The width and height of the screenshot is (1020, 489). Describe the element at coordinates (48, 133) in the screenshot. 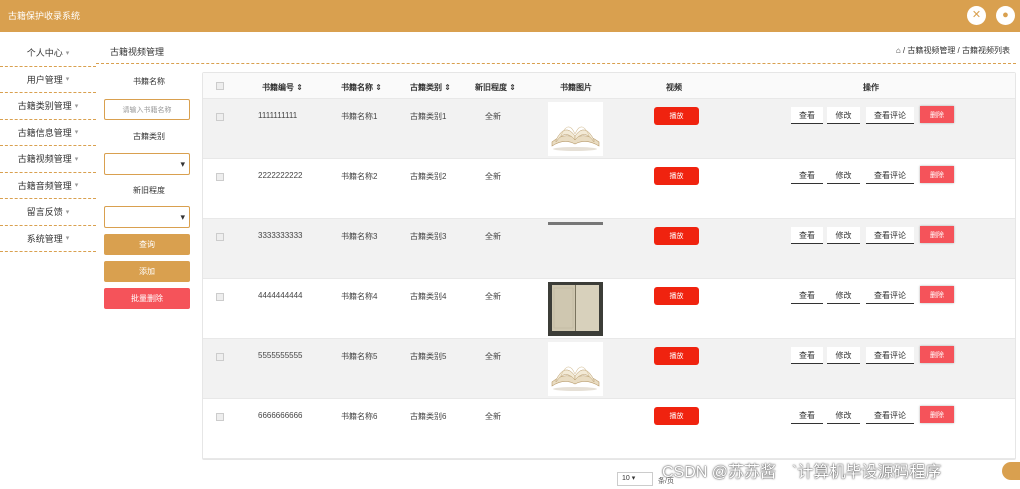

I see `sidebar-item-books: 古籍信息管理 ▾` at that location.